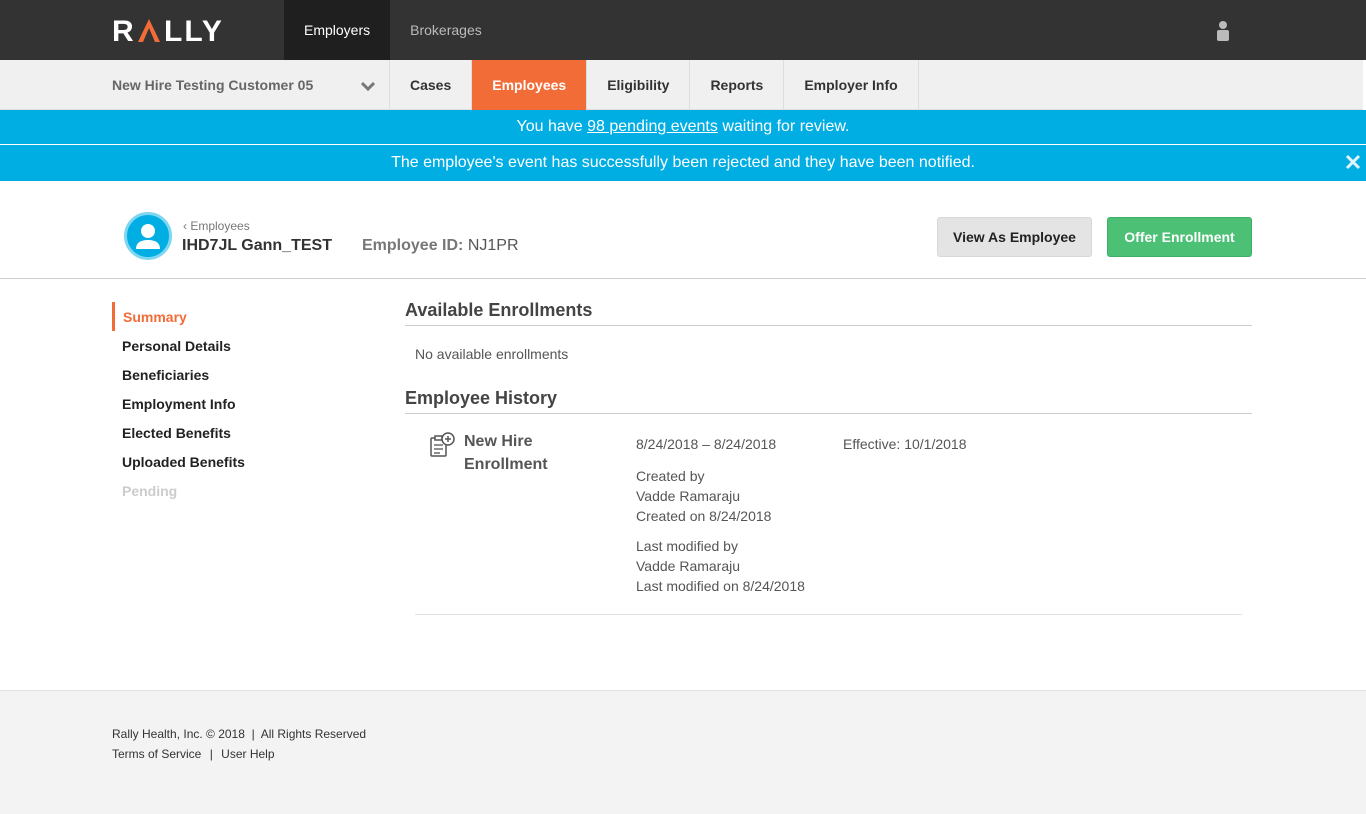  I want to click on svg-text: R, so click(124, 30).